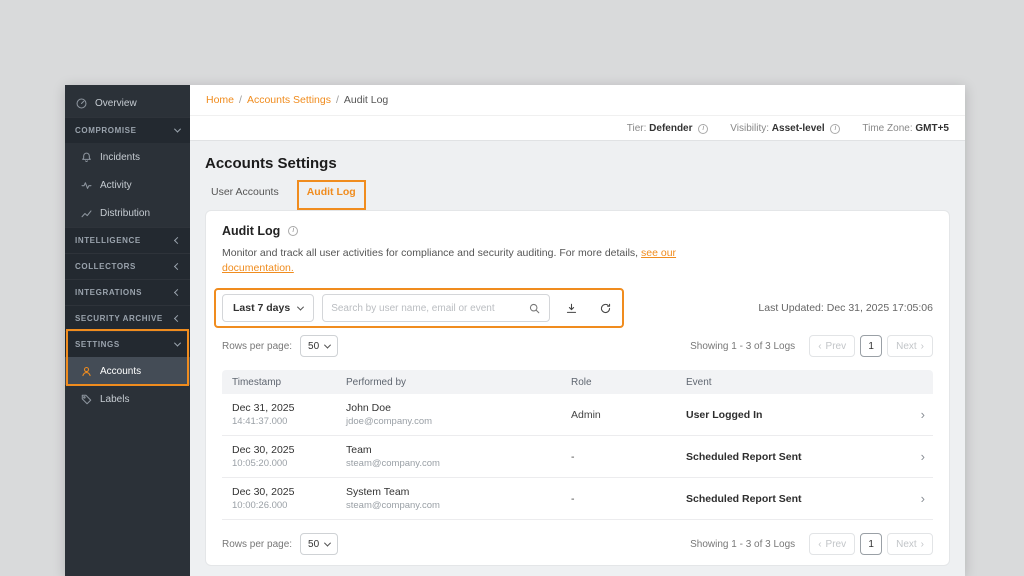 The image size is (1024, 576). What do you see at coordinates (81, 103) in the screenshot?
I see `overview-icon` at bounding box center [81, 103].